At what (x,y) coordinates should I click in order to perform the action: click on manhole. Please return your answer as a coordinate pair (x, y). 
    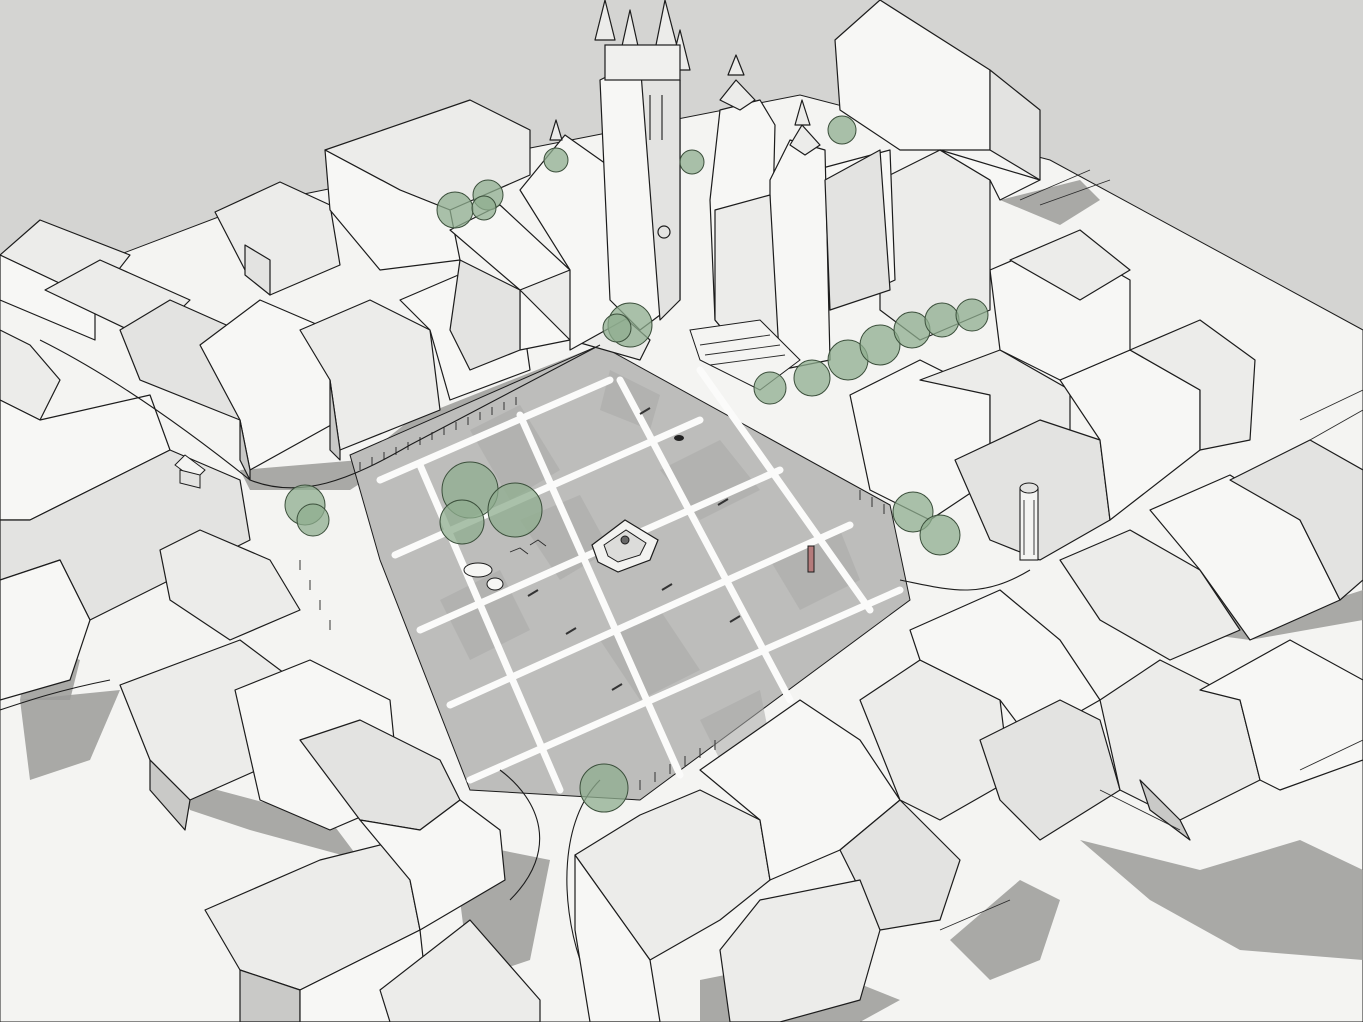
    Looking at the image, I should click on (679, 438).